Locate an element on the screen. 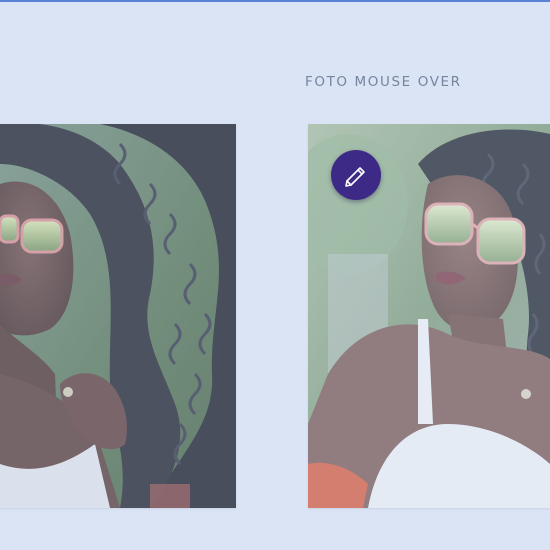 The height and width of the screenshot is (550, 550). hover-label: FOTO MOUSE OVER is located at coordinates (383, 82).